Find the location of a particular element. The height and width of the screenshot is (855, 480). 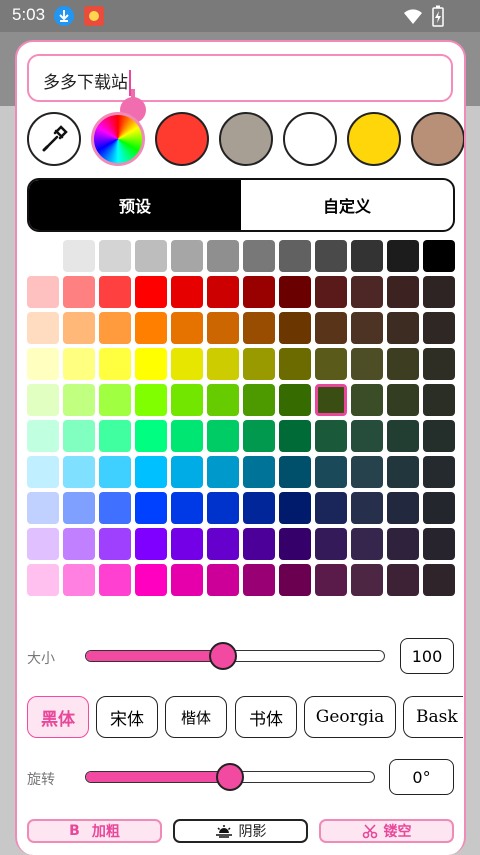

font-heiti: 黑体 is located at coordinates (58, 717).